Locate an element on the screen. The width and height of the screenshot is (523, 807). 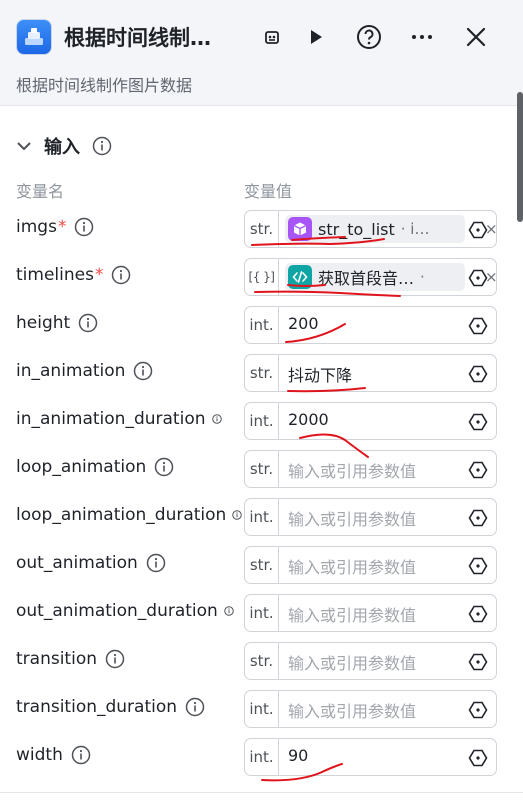
param-name: loop_animation_duration is located at coordinates (121, 515).